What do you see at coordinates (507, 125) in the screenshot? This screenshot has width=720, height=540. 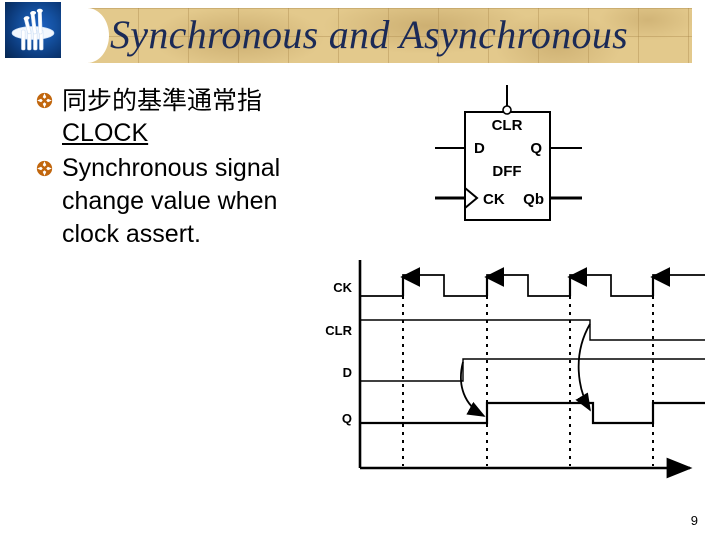 I see `dff-pin-label-clr: CLR` at bounding box center [507, 125].